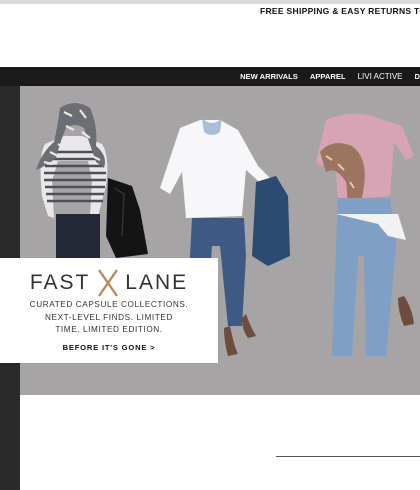 Image resolution: width=420 pixels, height=490 pixels. Describe the element at coordinates (340, 13) in the screenshot. I see `promo-banner: FREE SHIPPING & EASY RETURNS TO STO` at that location.